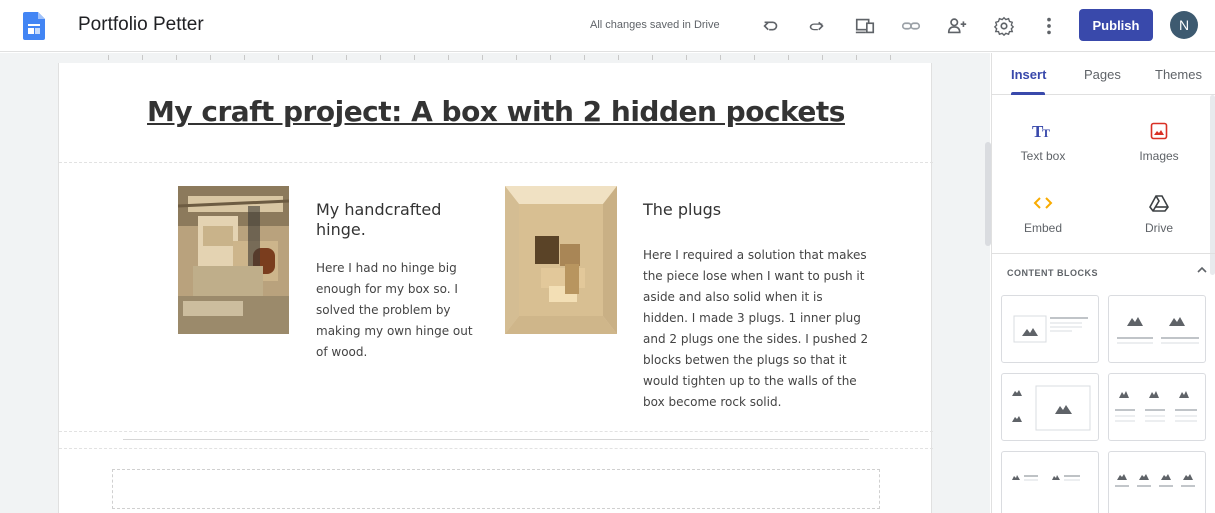 The image size is (1215, 513). I want to click on publish-button: Publish, so click(1116, 25).